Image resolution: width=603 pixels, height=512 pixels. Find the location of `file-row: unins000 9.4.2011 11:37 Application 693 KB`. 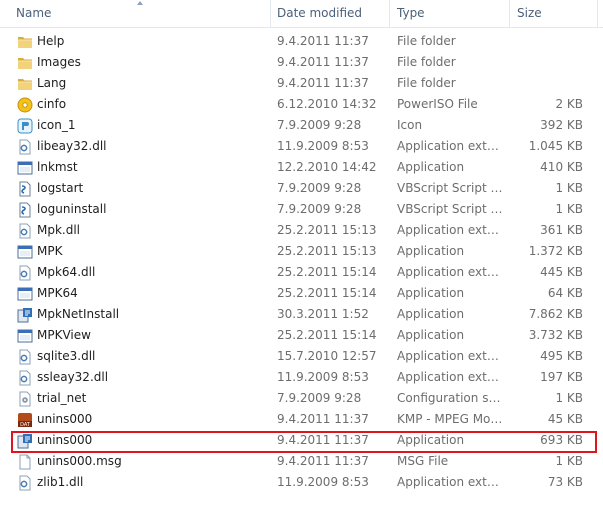

file-row: unins000 9.4.2011 11:37 Application 693 KB is located at coordinates (301, 440).